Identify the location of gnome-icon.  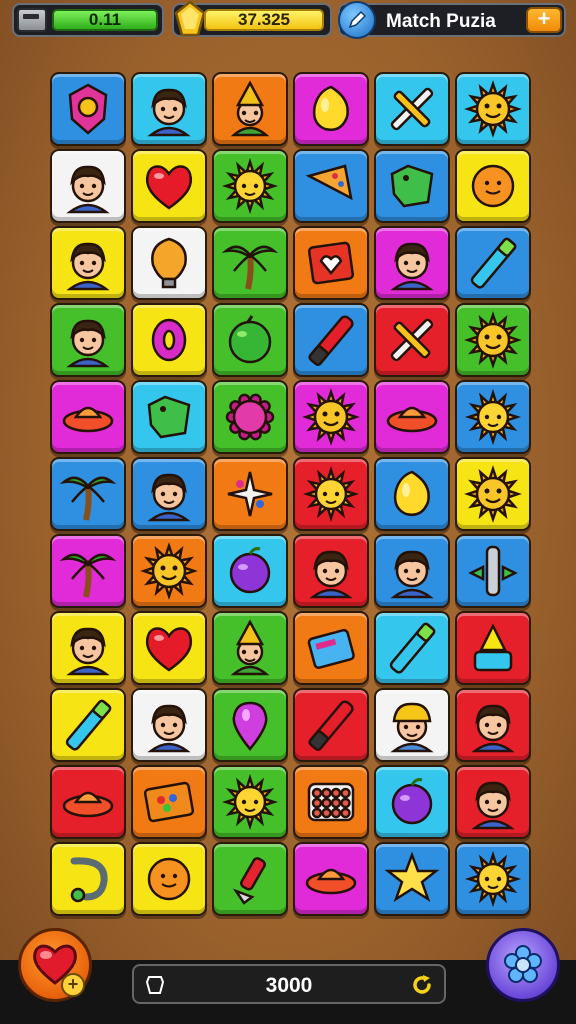
(250, 108).